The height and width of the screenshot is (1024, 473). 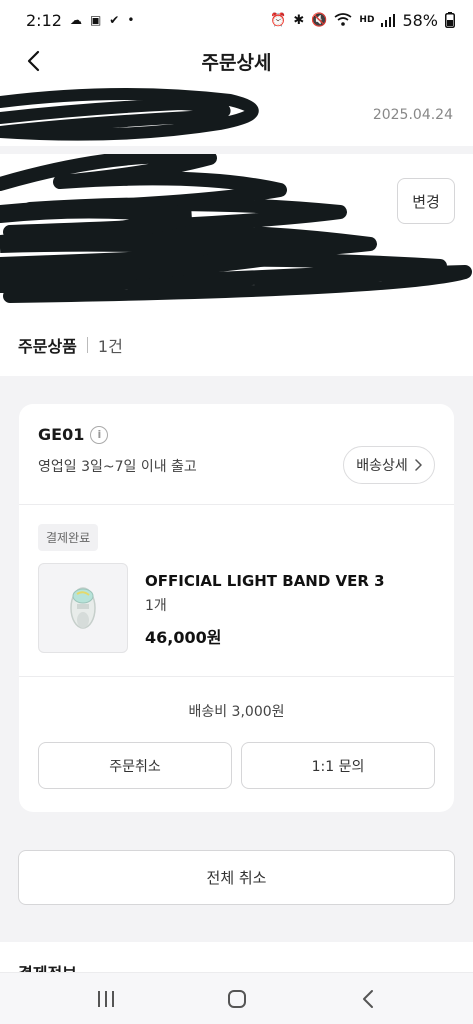 What do you see at coordinates (135, 765) in the screenshot?
I see `cancel-order-button: 주문취소` at bounding box center [135, 765].